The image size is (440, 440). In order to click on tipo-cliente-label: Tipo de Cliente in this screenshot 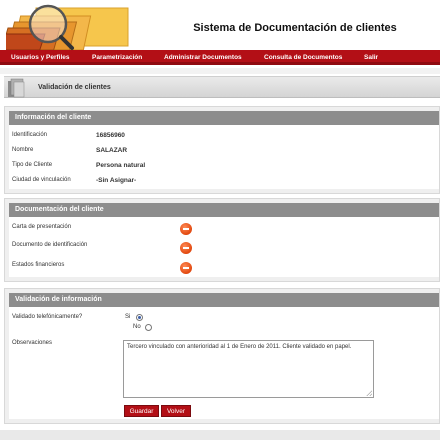, I will do `click(32, 165)`.